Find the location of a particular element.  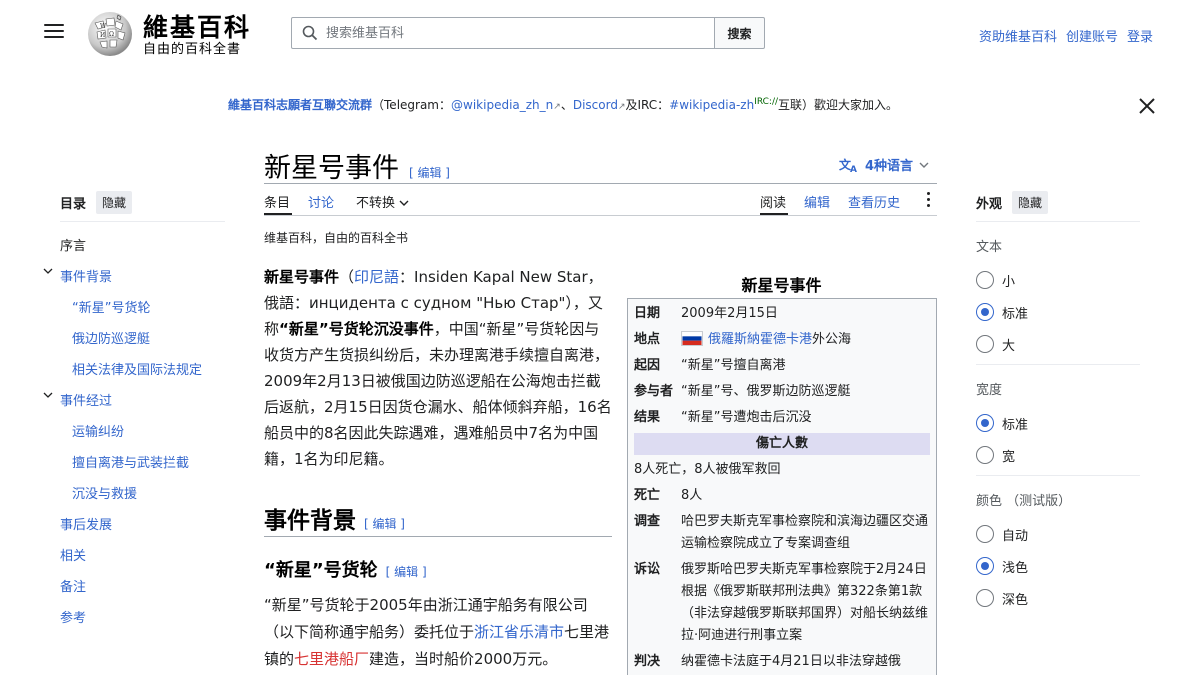

toc-divider is located at coordinates (142, 221).